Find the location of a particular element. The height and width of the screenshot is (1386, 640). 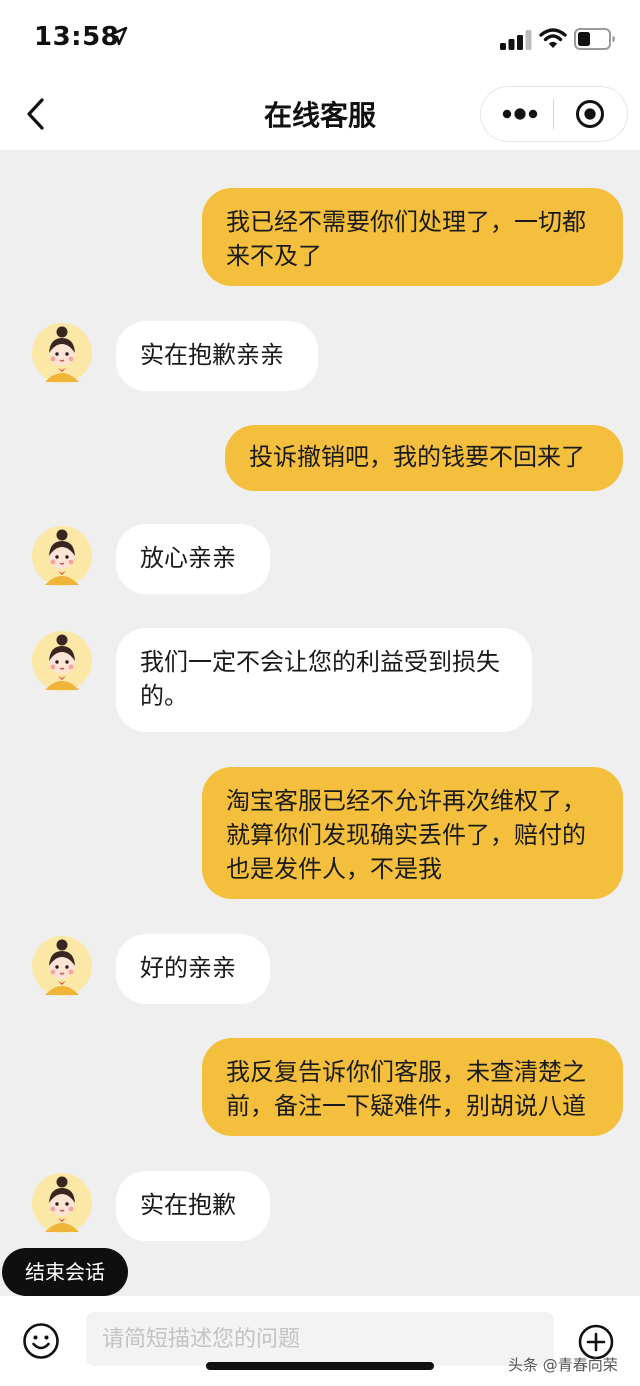

capsule-divider is located at coordinates (553, 114).